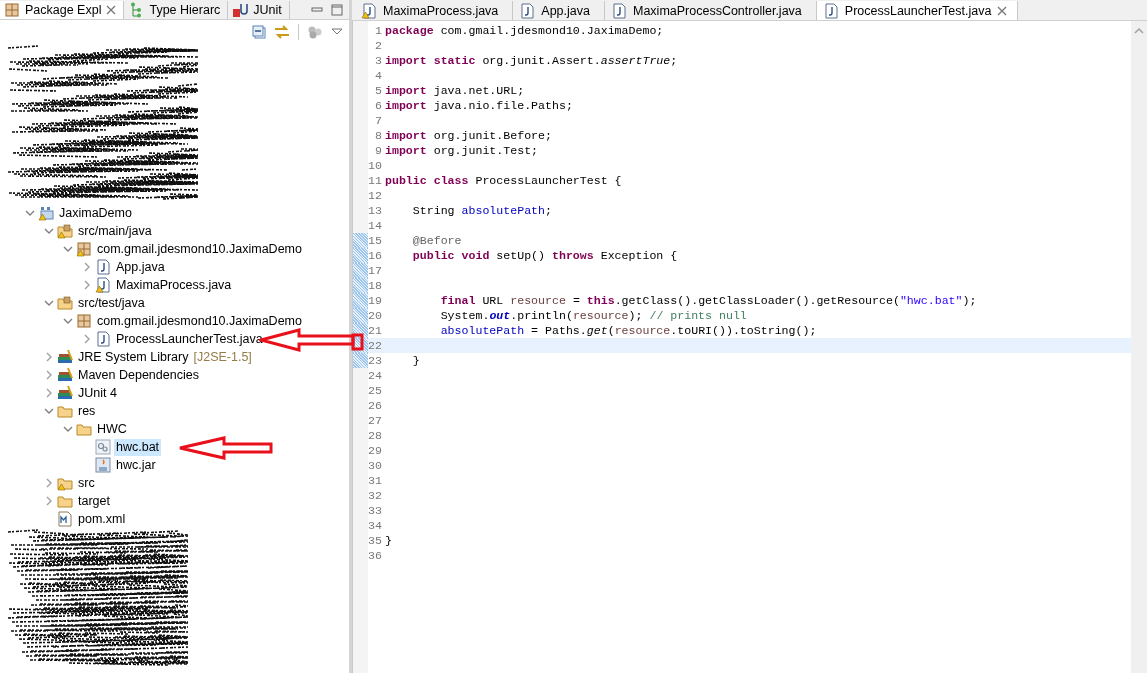 The image size is (1147, 673). Describe the element at coordinates (378, 150) in the screenshot. I see `line-number: 9` at that location.